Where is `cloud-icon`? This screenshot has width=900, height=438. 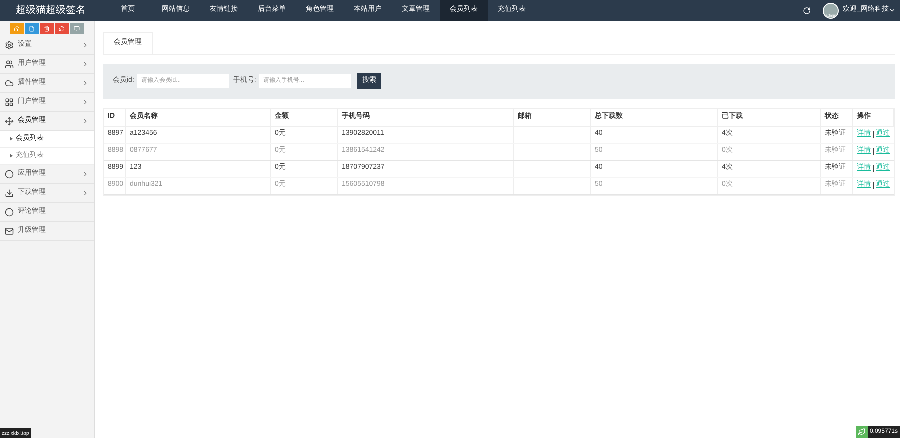 cloud-icon is located at coordinates (9, 83).